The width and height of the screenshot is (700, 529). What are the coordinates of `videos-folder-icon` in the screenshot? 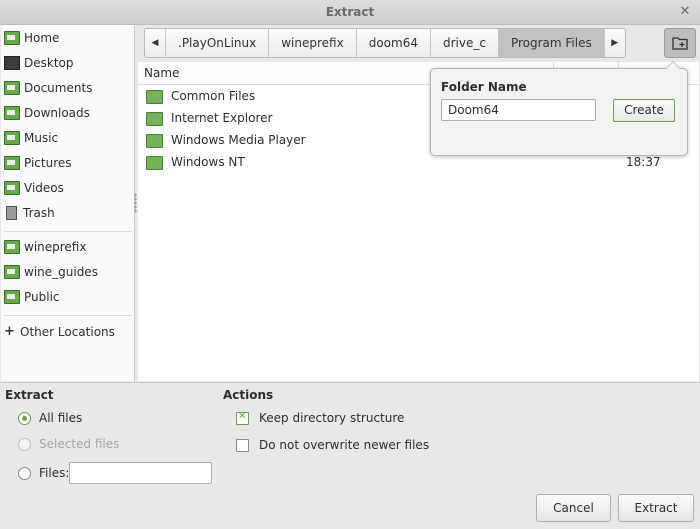 It's located at (12, 188).